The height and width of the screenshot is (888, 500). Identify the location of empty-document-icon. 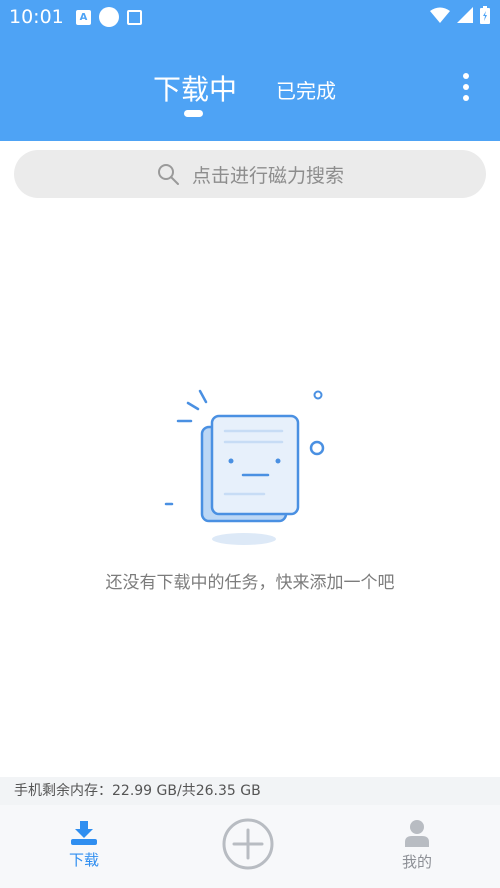
(244, 467).